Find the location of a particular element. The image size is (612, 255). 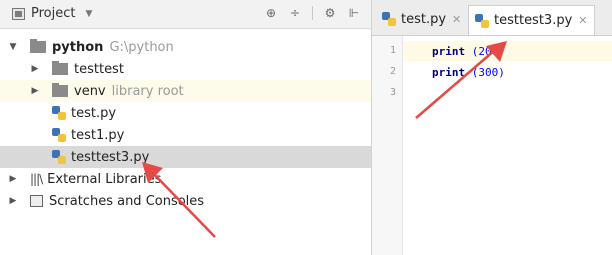

line-number-gutter: 1 2 3 is located at coordinates (387, 145).